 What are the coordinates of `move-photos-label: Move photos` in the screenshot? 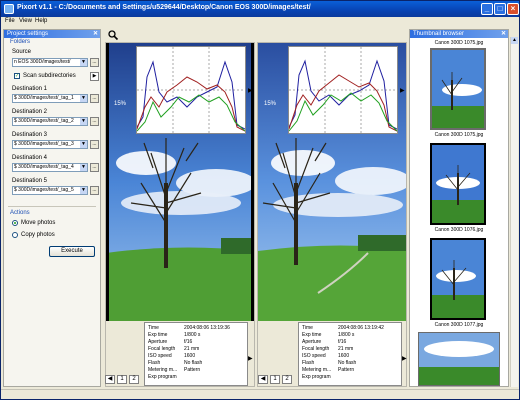 It's located at (38, 223).